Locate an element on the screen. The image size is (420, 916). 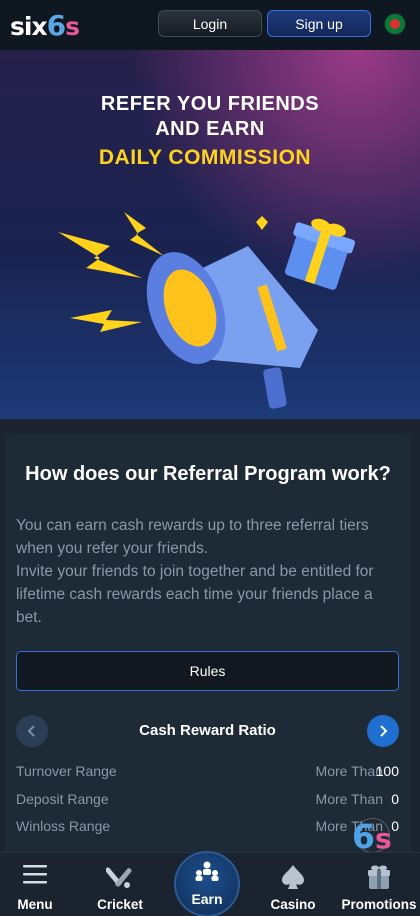
nav-label: Casino is located at coordinates (293, 904).